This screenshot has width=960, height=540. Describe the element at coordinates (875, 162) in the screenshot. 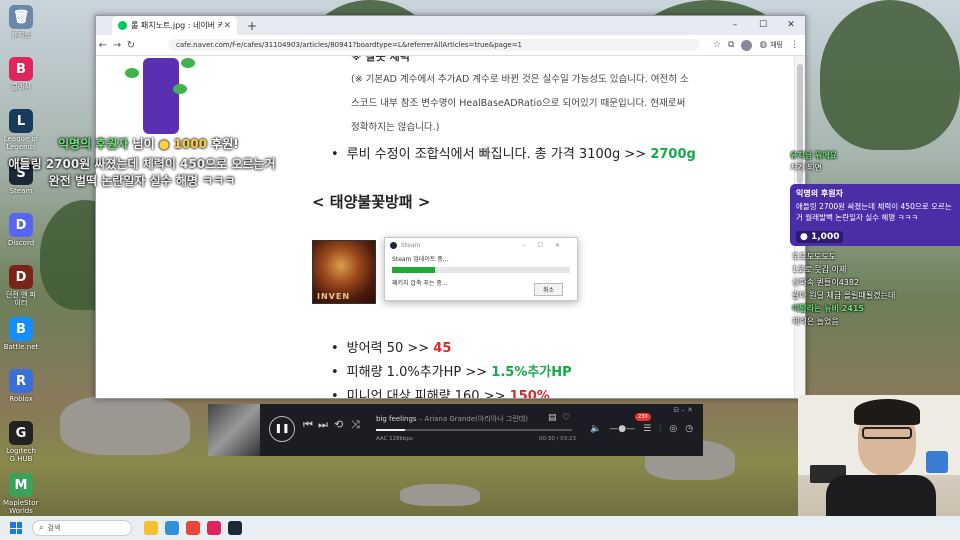

I see `stream-chat-top: 유지님 뭐에요 저게 되면` at that location.